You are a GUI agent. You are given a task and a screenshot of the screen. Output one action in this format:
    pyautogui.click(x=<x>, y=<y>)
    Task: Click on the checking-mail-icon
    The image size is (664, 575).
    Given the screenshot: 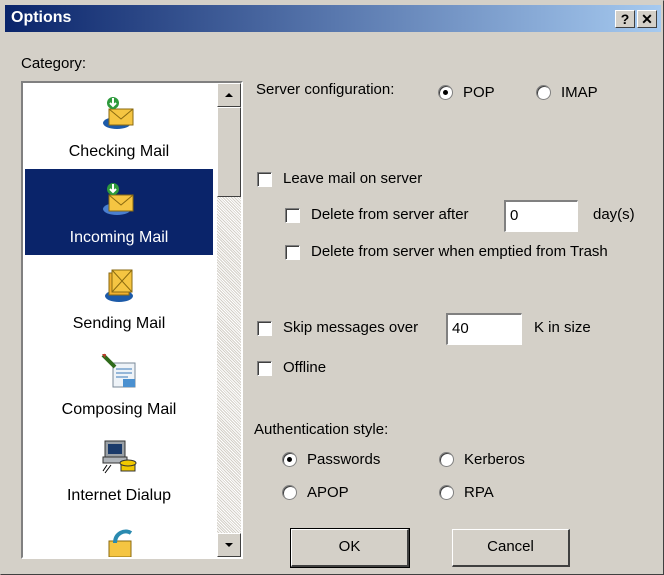 What is the action you would take?
    pyautogui.click(x=118, y=113)
    